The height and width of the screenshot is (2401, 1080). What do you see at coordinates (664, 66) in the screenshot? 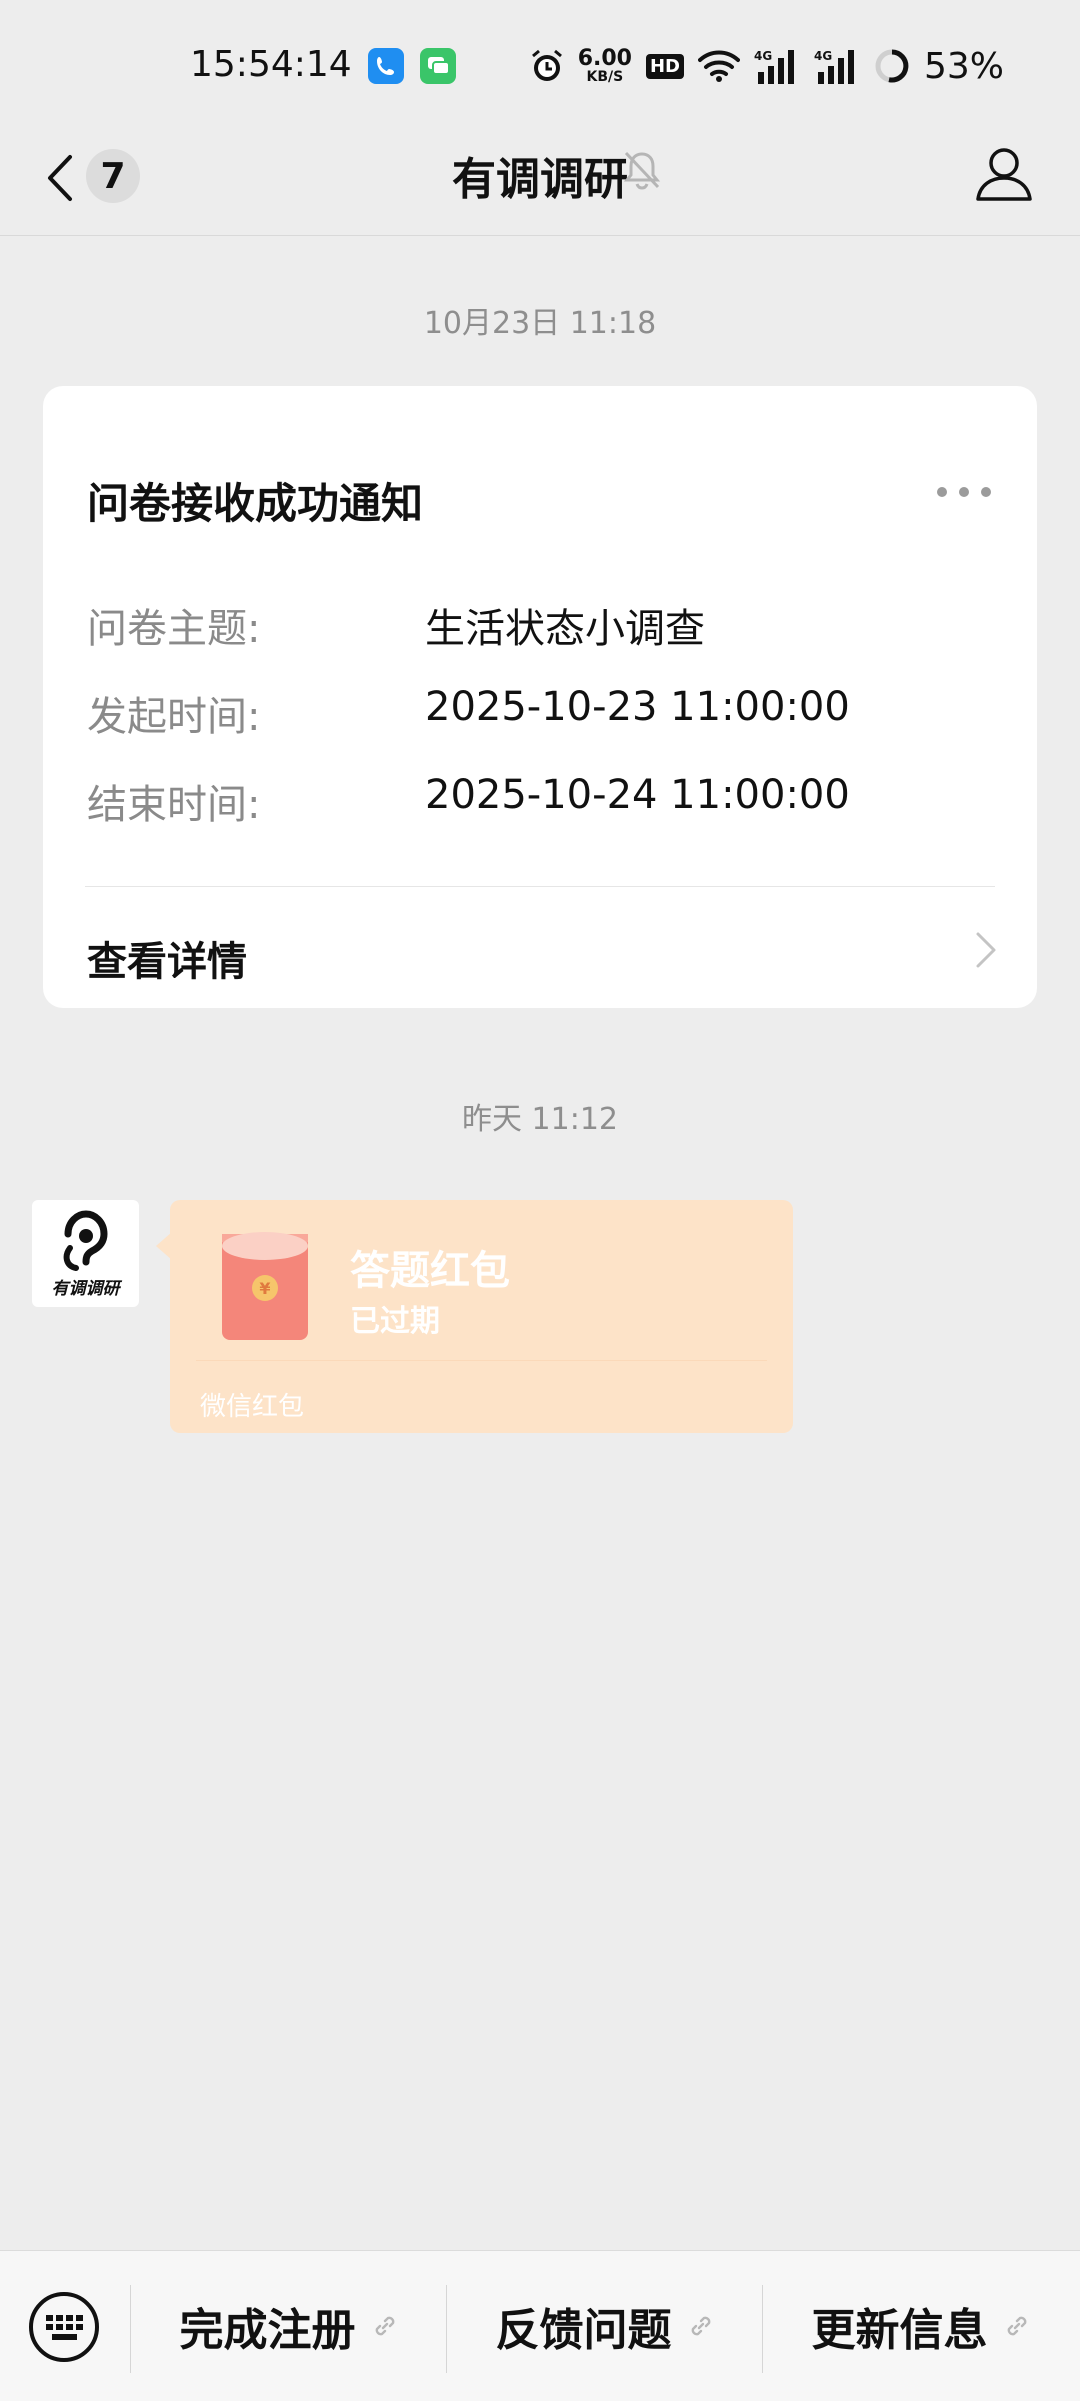
I see `hd-badge: HD` at bounding box center [664, 66].